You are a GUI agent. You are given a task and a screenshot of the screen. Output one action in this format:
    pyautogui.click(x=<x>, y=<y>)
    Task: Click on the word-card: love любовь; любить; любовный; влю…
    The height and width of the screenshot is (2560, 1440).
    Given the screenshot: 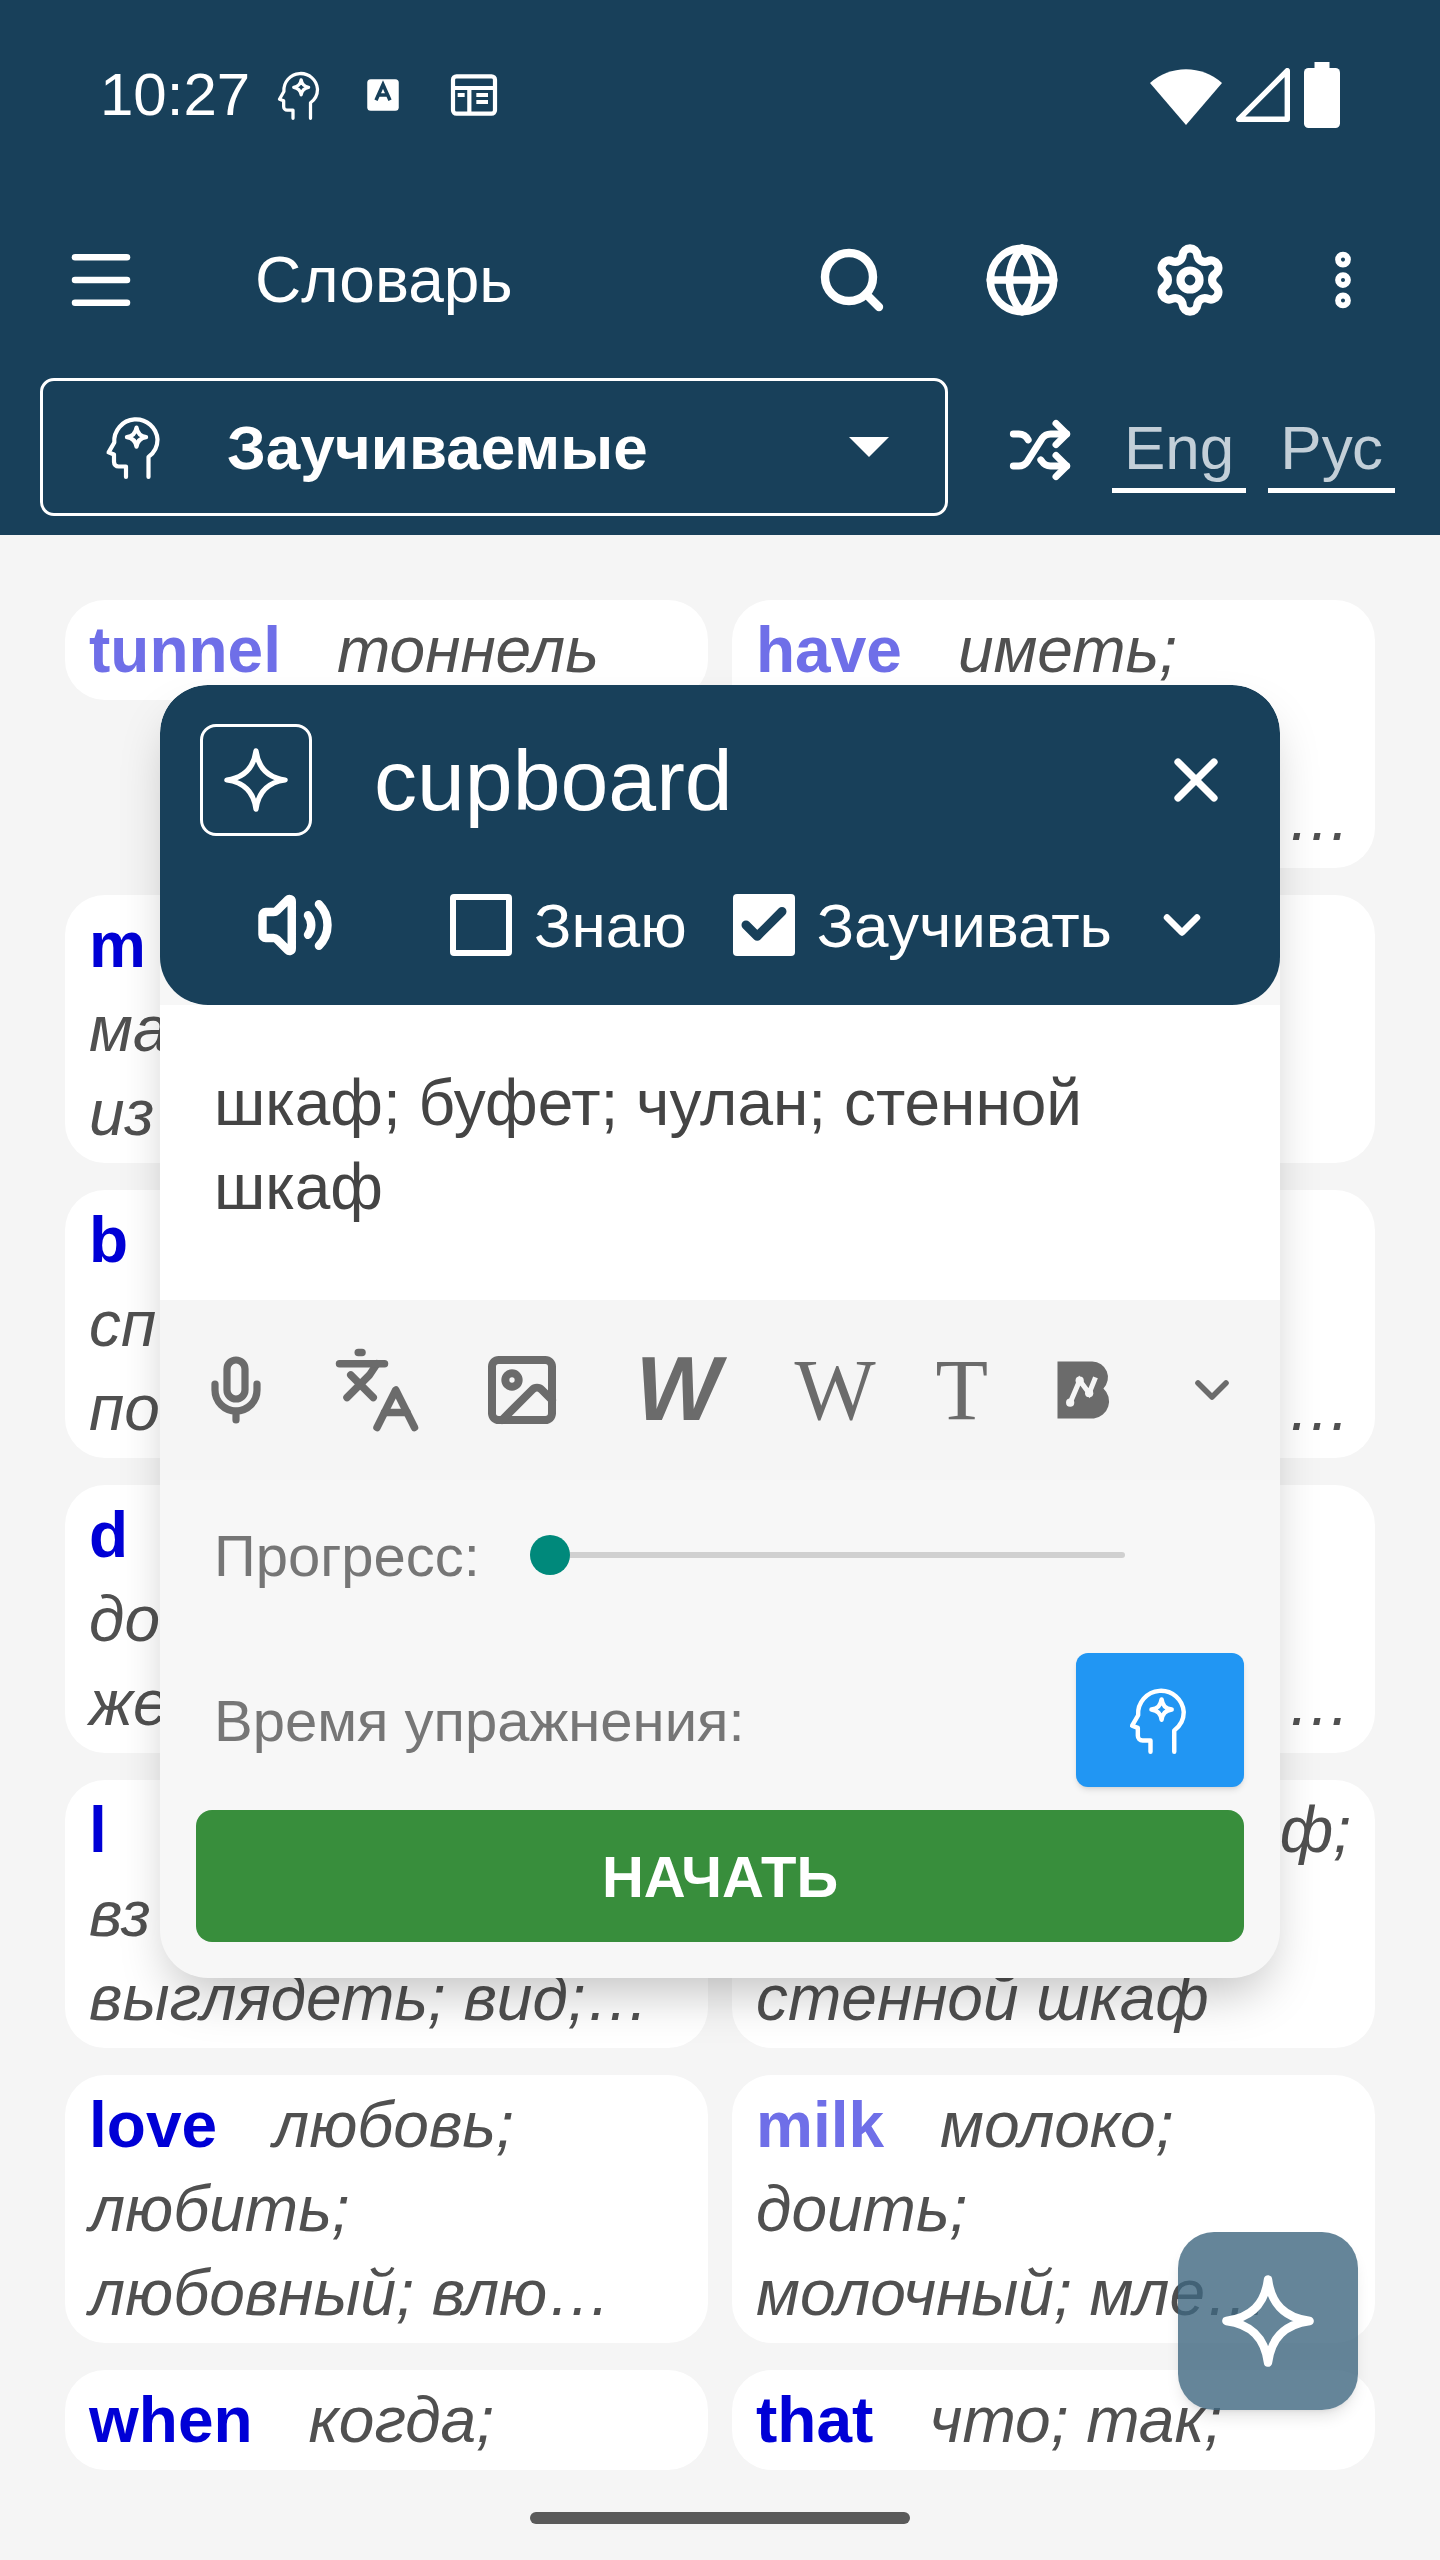 What is the action you would take?
    pyautogui.click(x=386, y=2209)
    